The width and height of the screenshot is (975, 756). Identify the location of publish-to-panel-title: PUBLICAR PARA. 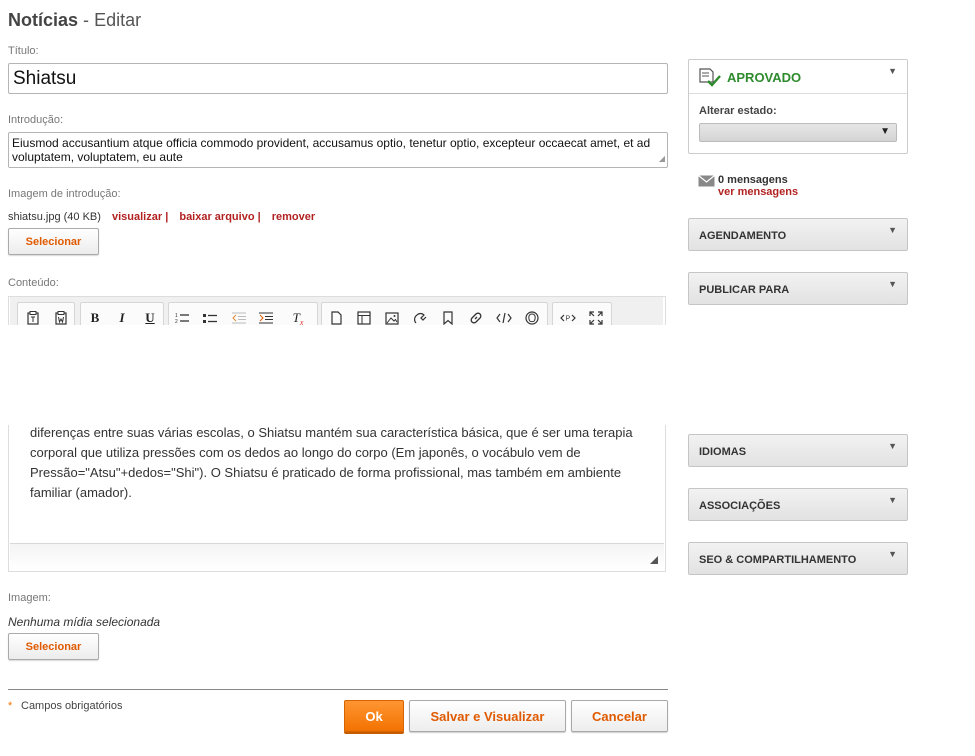
(744, 290).